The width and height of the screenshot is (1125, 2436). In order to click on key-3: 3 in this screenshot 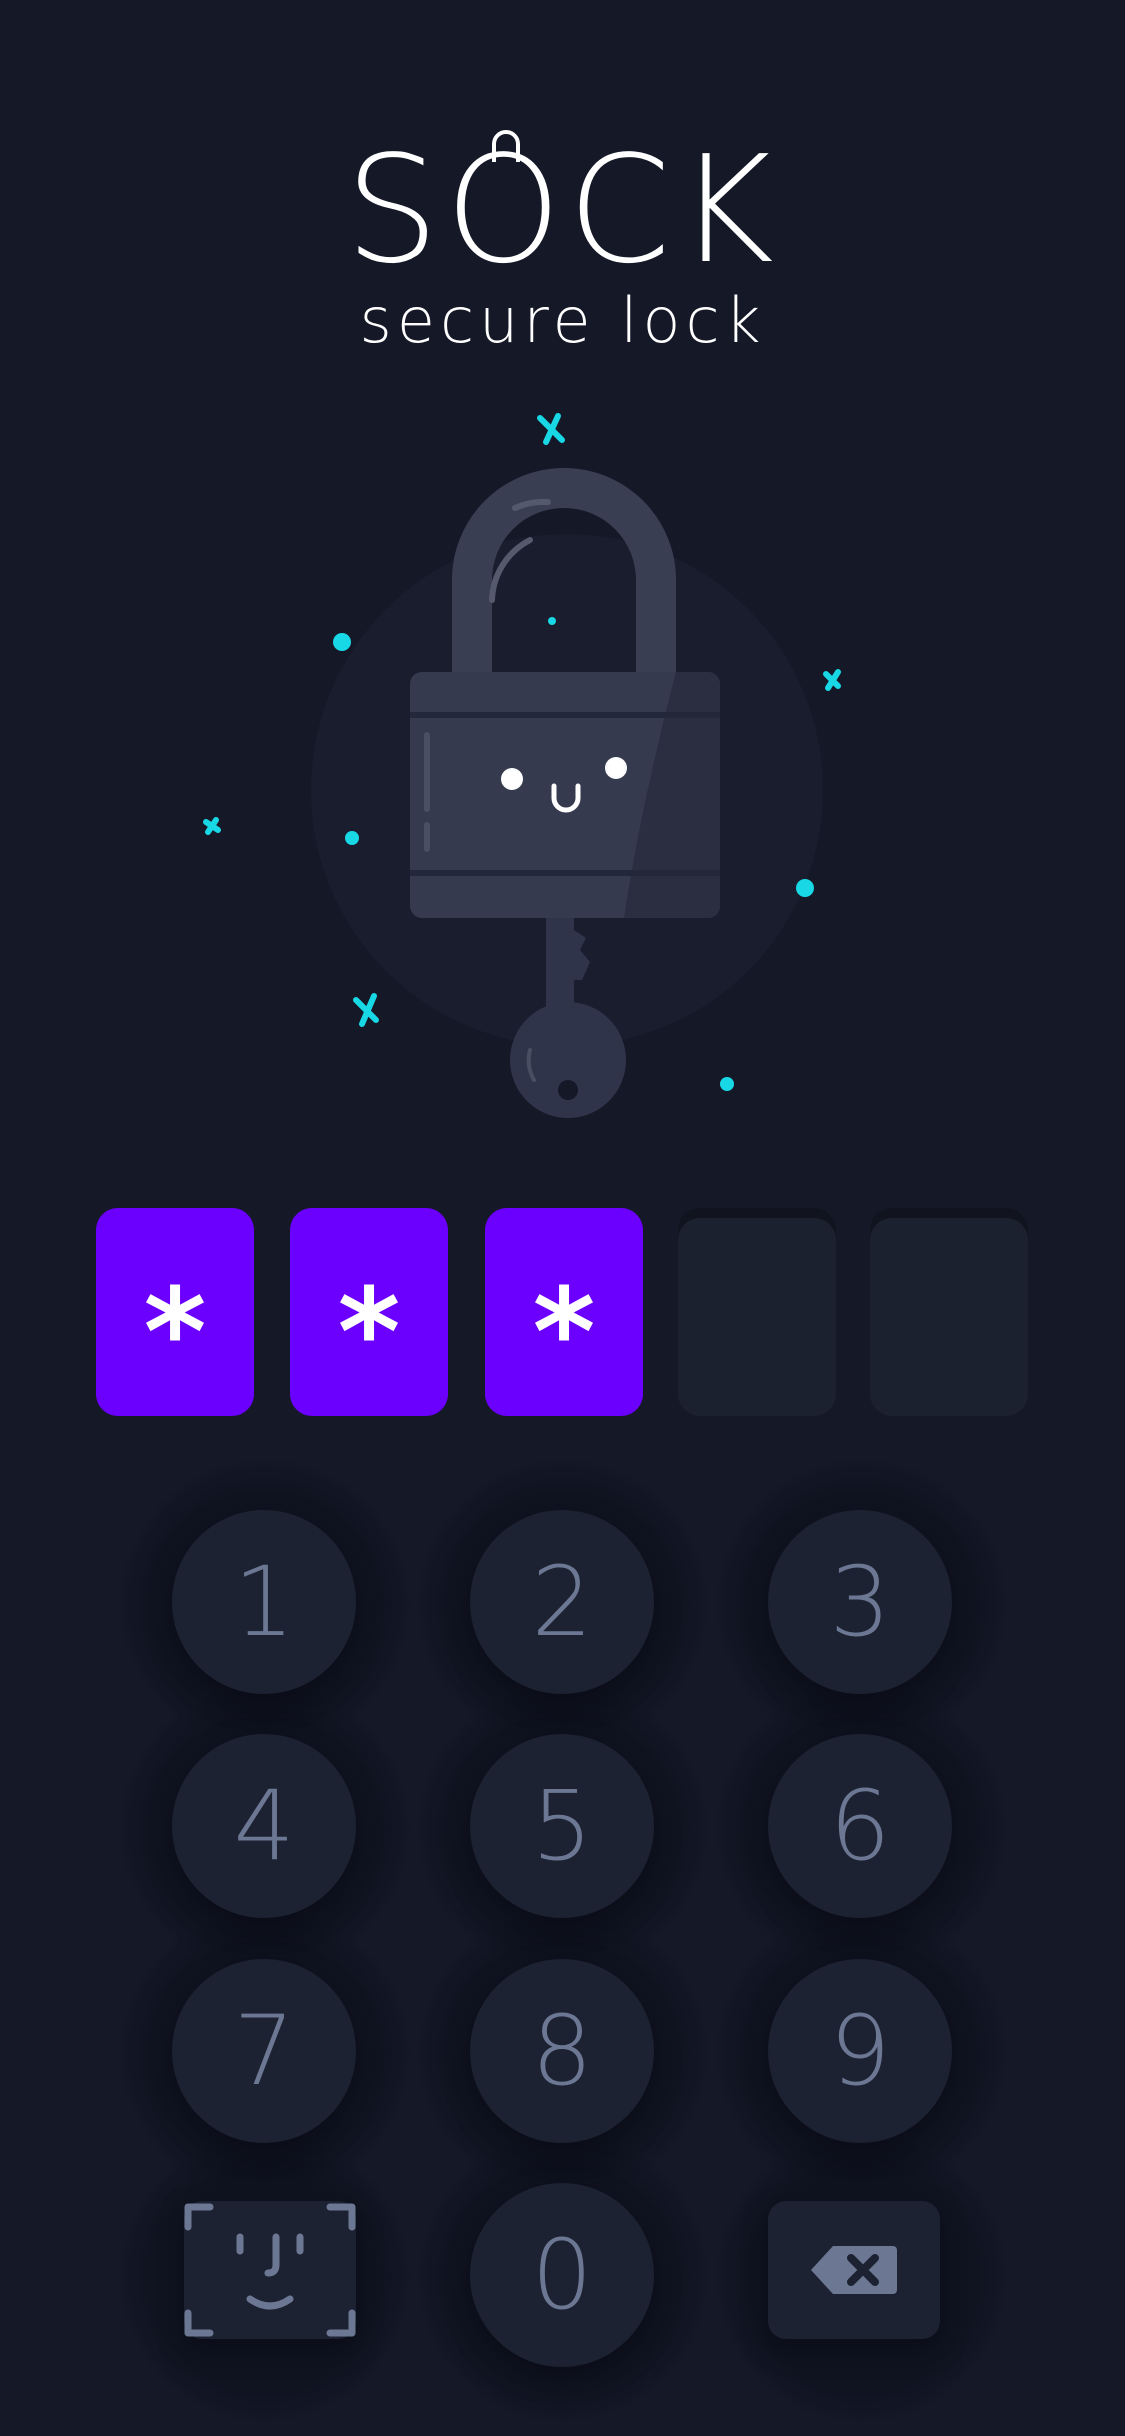, I will do `click(860, 1602)`.